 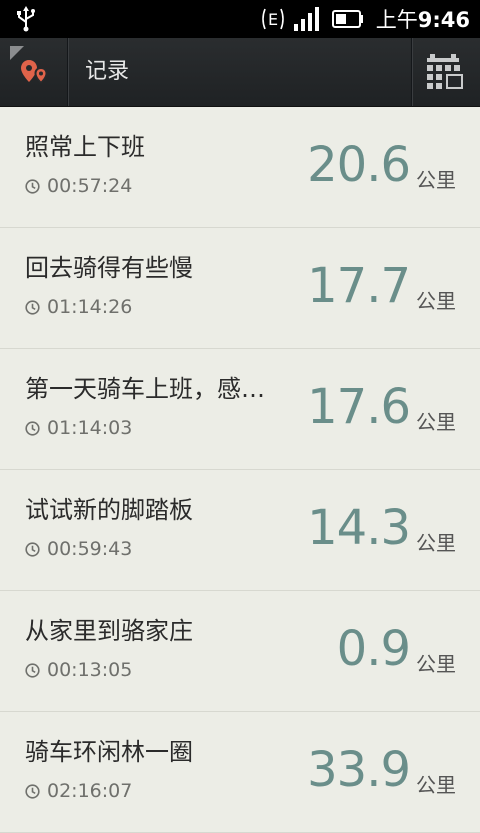 I want to click on calendar-button, so click(x=446, y=72).